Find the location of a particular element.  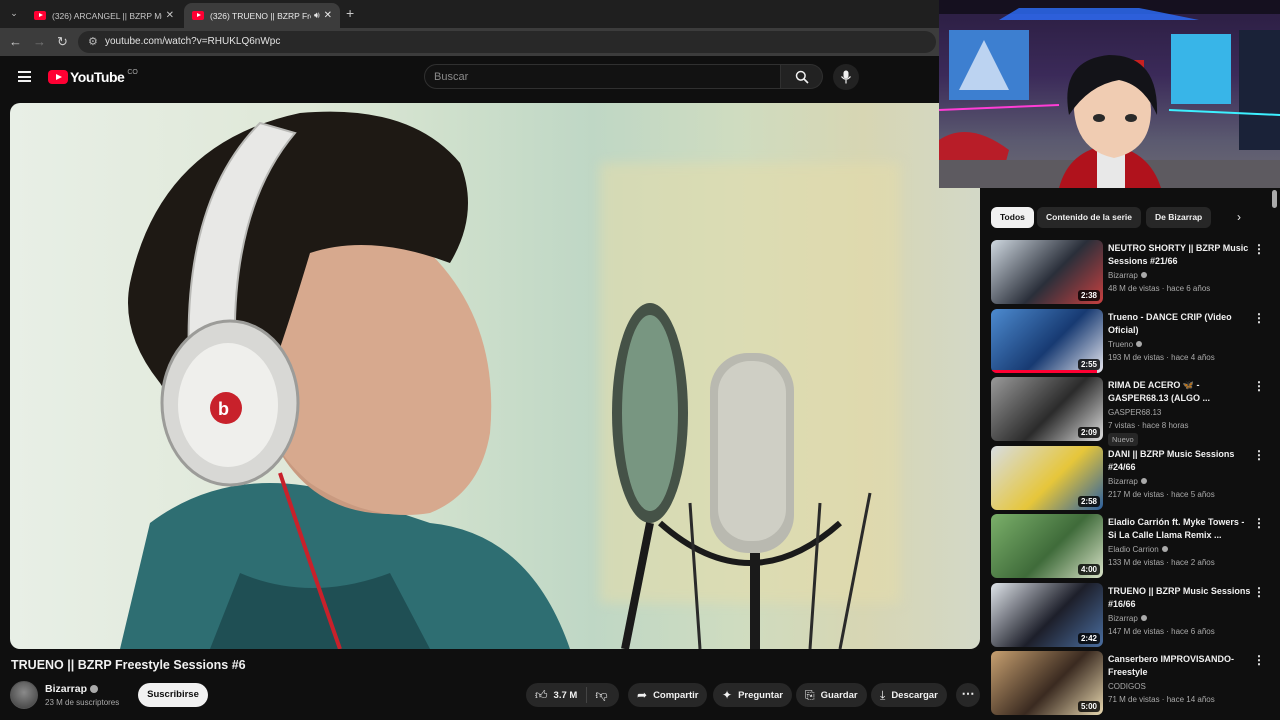

filter-chip-bizarrap: De Bizarrap is located at coordinates (1179, 217).